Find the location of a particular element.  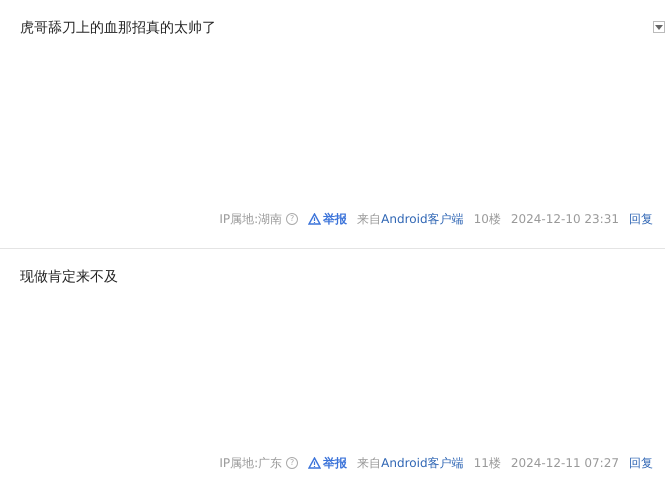

ip-location: IP属地:广东 is located at coordinates (250, 463).